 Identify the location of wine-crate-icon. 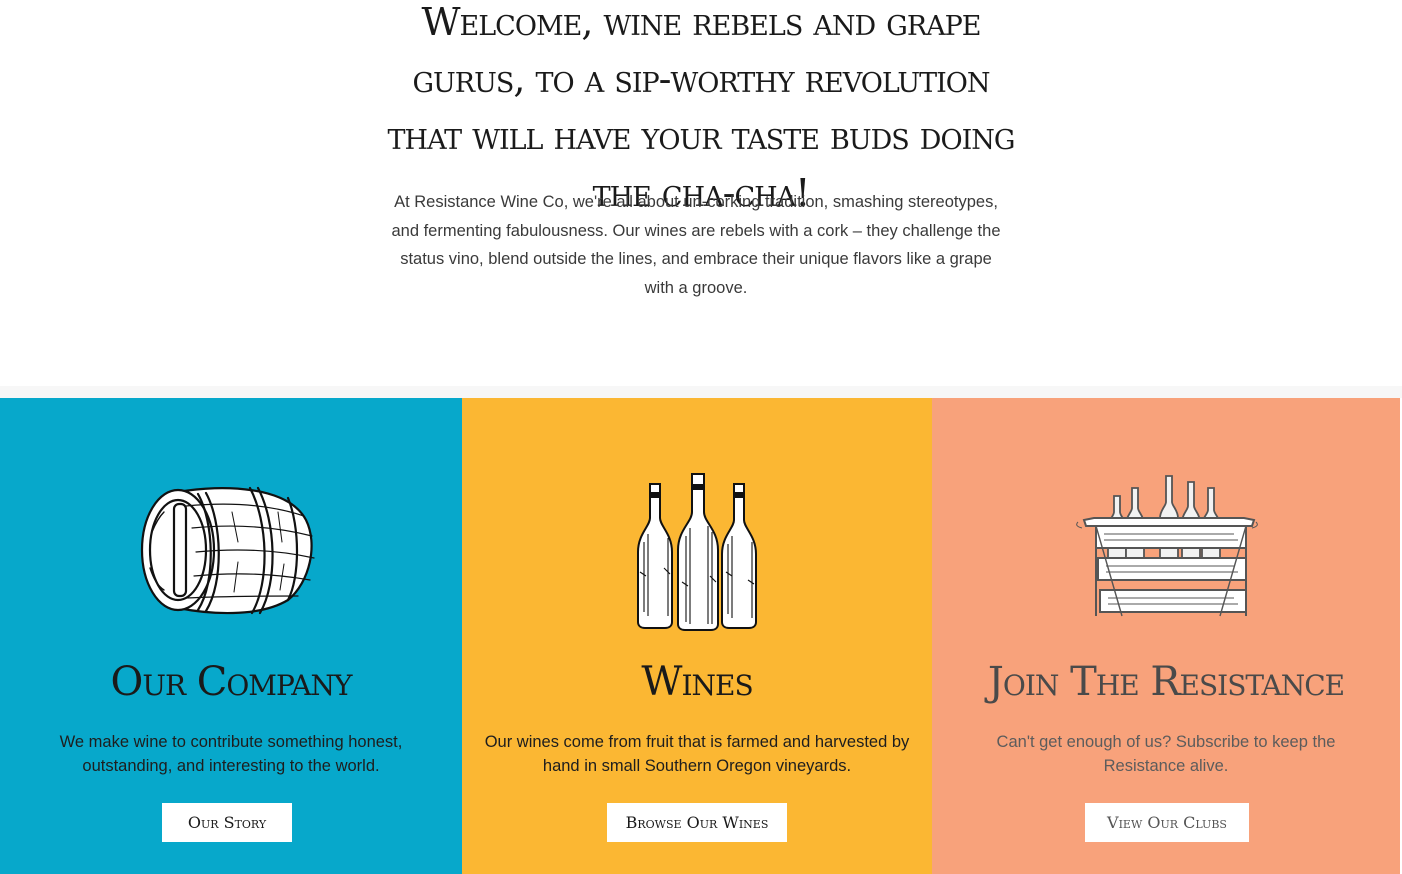
(1167, 546).